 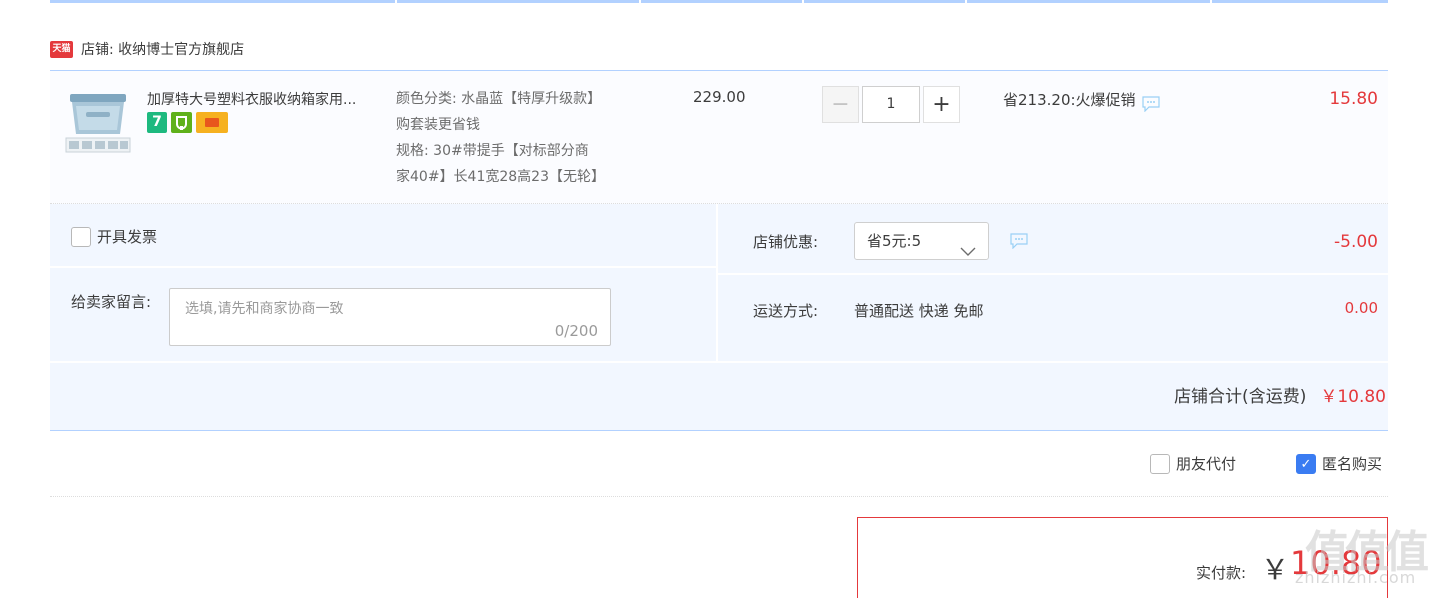 I want to click on sku-line: 购套装更省钱, so click(x=438, y=125).